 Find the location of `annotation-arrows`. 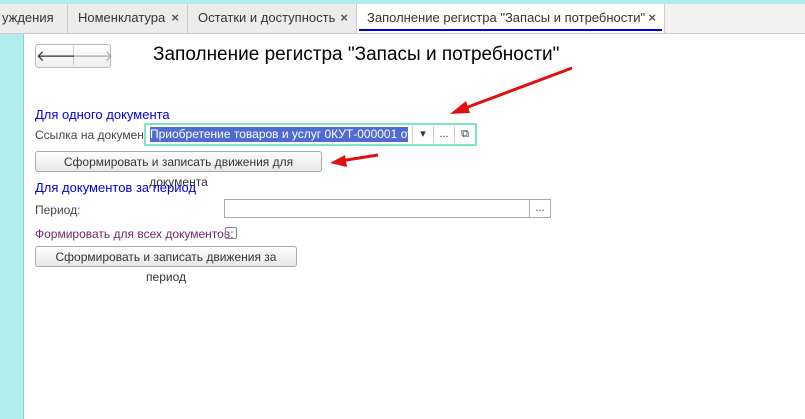

annotation-arrows is located at coordinates (451, 116).